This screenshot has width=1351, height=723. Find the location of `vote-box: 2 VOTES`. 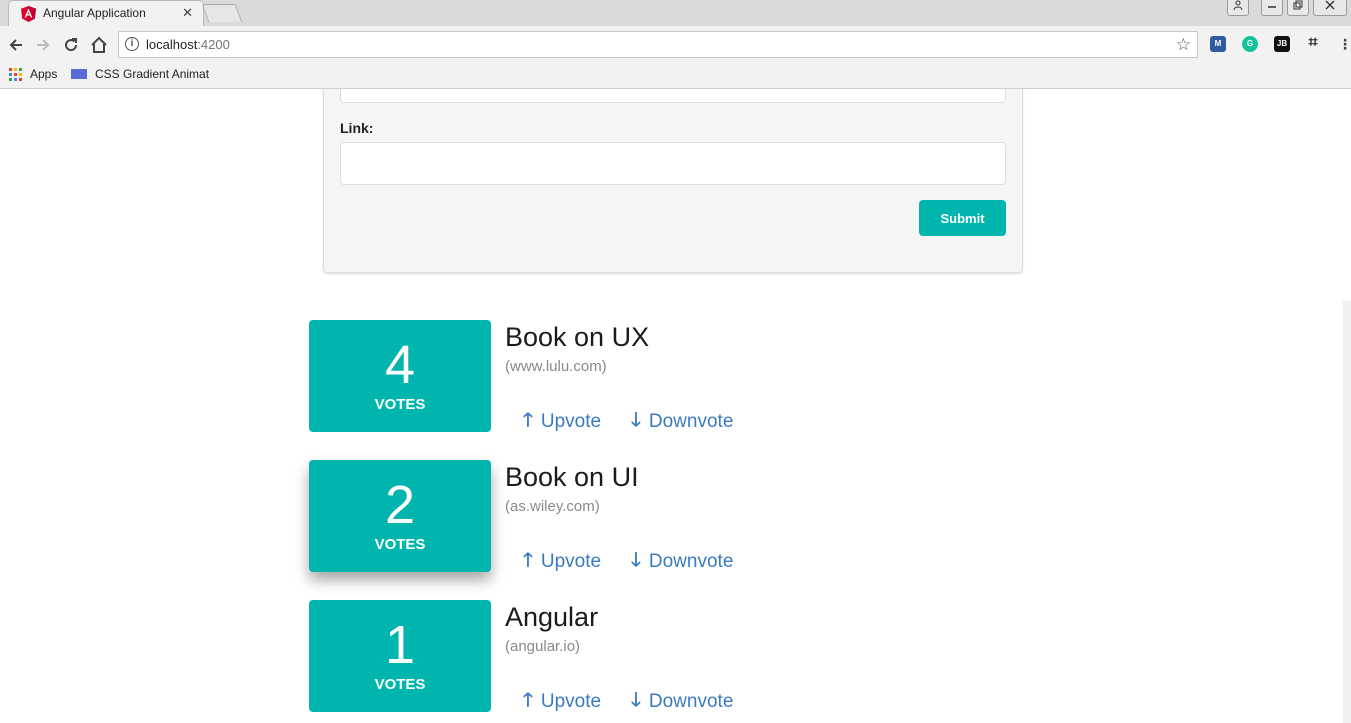

vote-box: 2 VOTES is located at coordinates (400, 516).